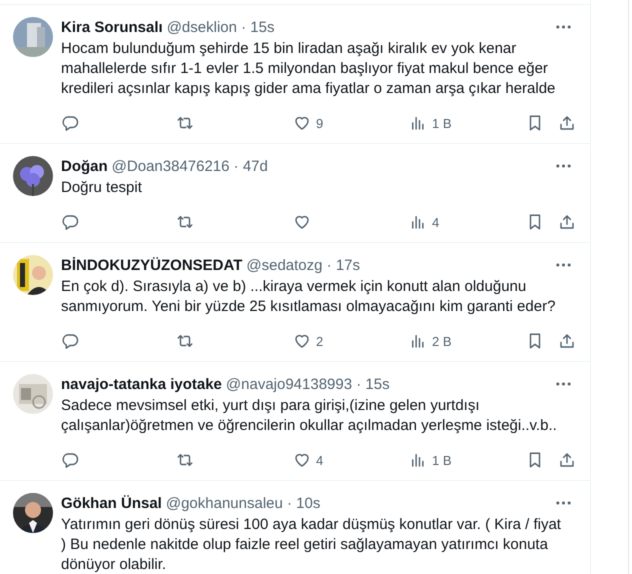  I want to click on tweet-text: Sadece mevsimsel etki, yurt dışı para girişi,(izine gelen yurtdışı çalışanlar)öğretmen ve öğrencilerin okullar açılmadan yerleşme isteği..v.b.., so click(309, 416).